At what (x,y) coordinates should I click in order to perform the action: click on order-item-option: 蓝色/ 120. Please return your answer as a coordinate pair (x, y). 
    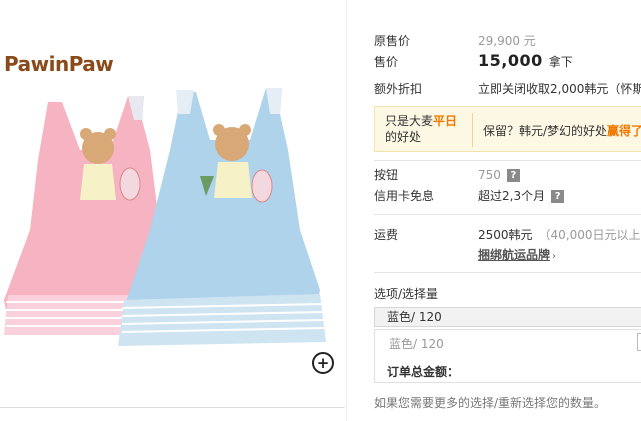
    Looking at the image, I should click on (416, 344).